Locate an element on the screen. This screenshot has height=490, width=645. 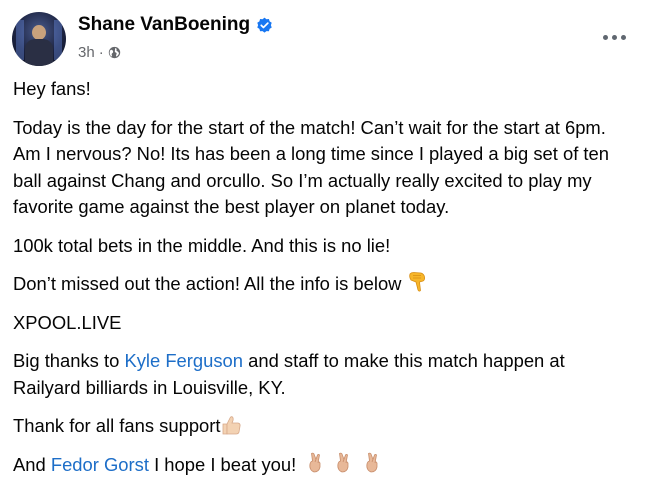
backhand-index-pointing-down-emoji is located at coordinates (416, 282).